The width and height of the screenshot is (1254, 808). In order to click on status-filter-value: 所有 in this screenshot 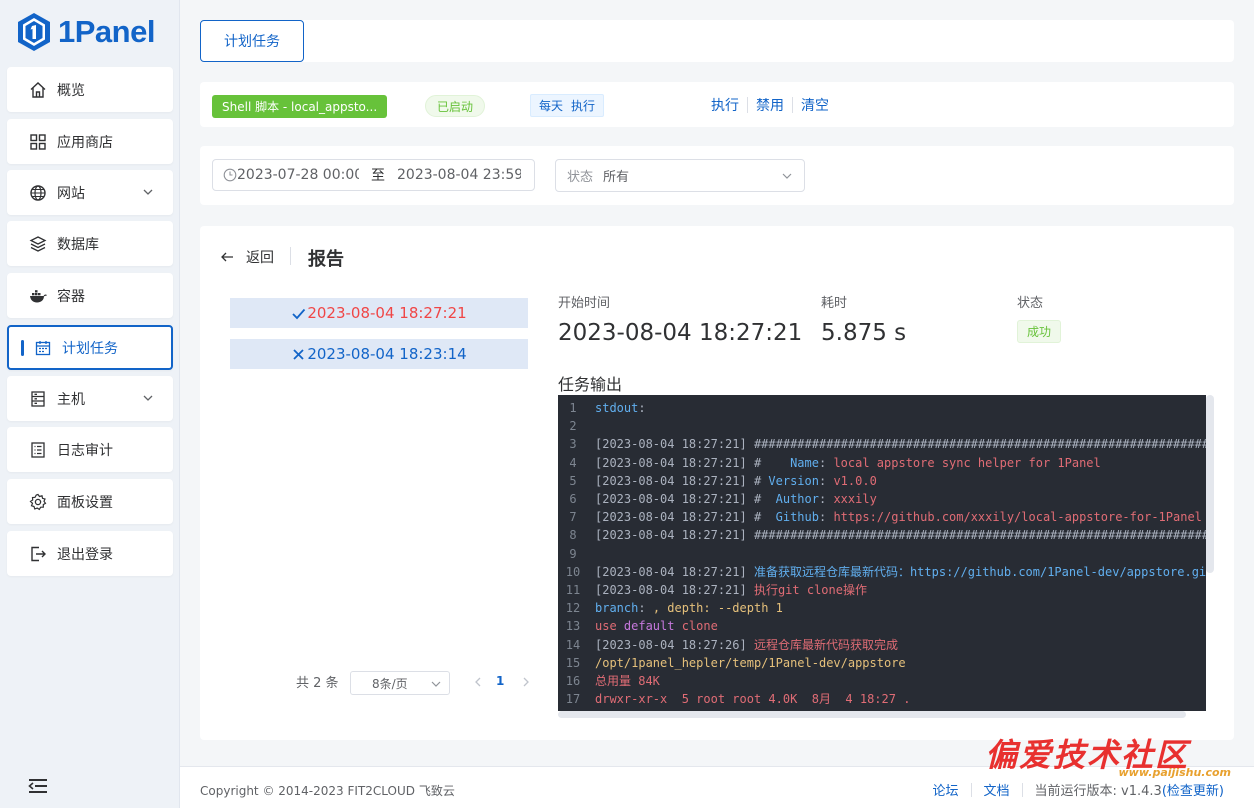, I will do `click(616, 177)`.